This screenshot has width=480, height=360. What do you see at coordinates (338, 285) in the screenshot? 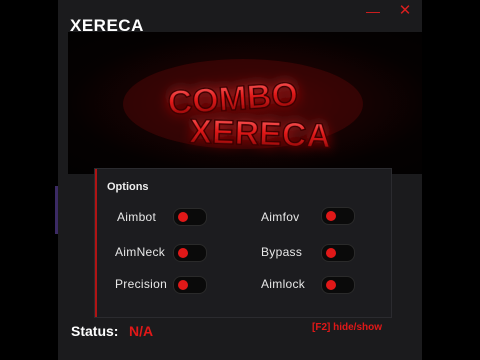
I see `toggle-aimlock` at bounding box center [338, 285].